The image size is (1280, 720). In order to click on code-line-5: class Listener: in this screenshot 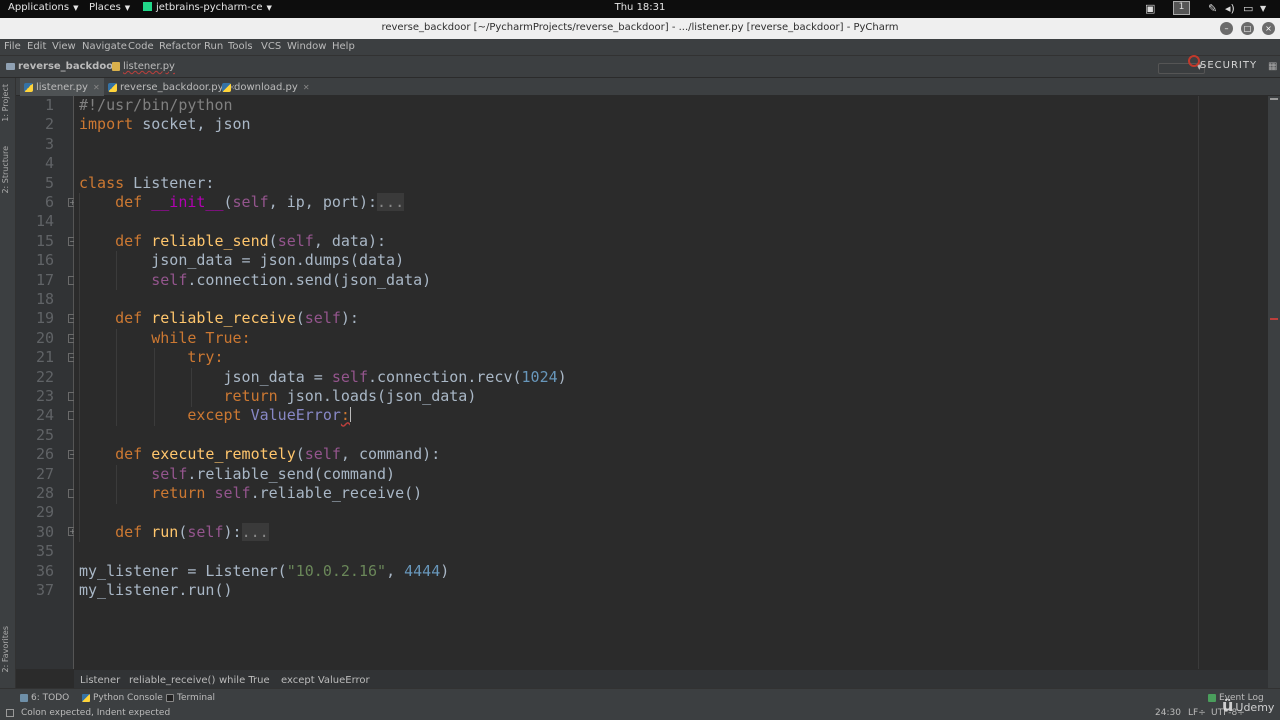, I will do `click(146, 183)`.